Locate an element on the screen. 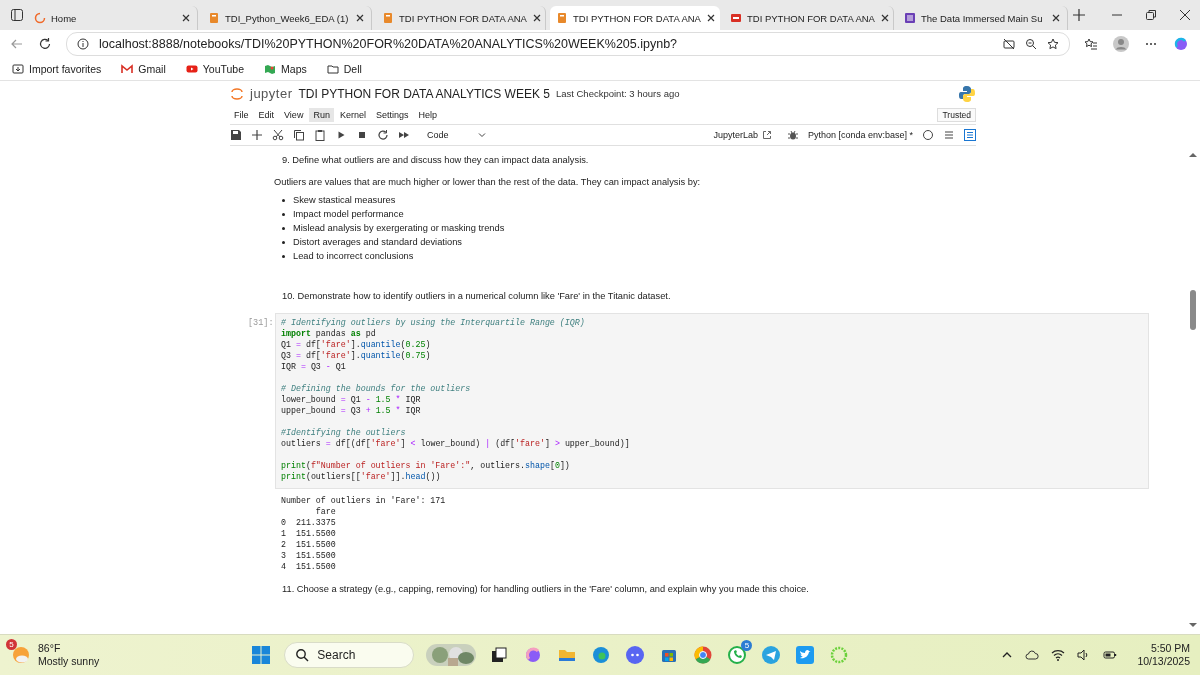 Image resolution: width=1200 pixels, height=675 pixels. taskbar-search: Search is located at coordinates (349, 655).